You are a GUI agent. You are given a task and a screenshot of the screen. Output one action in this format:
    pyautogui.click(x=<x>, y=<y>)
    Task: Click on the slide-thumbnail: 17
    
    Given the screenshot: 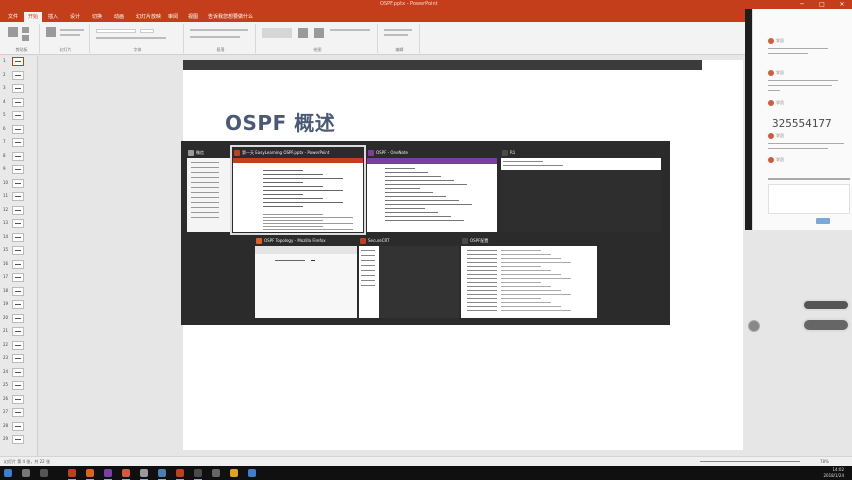 What is the action you would take?
    pyautogui.click(x=19, y=278)
    